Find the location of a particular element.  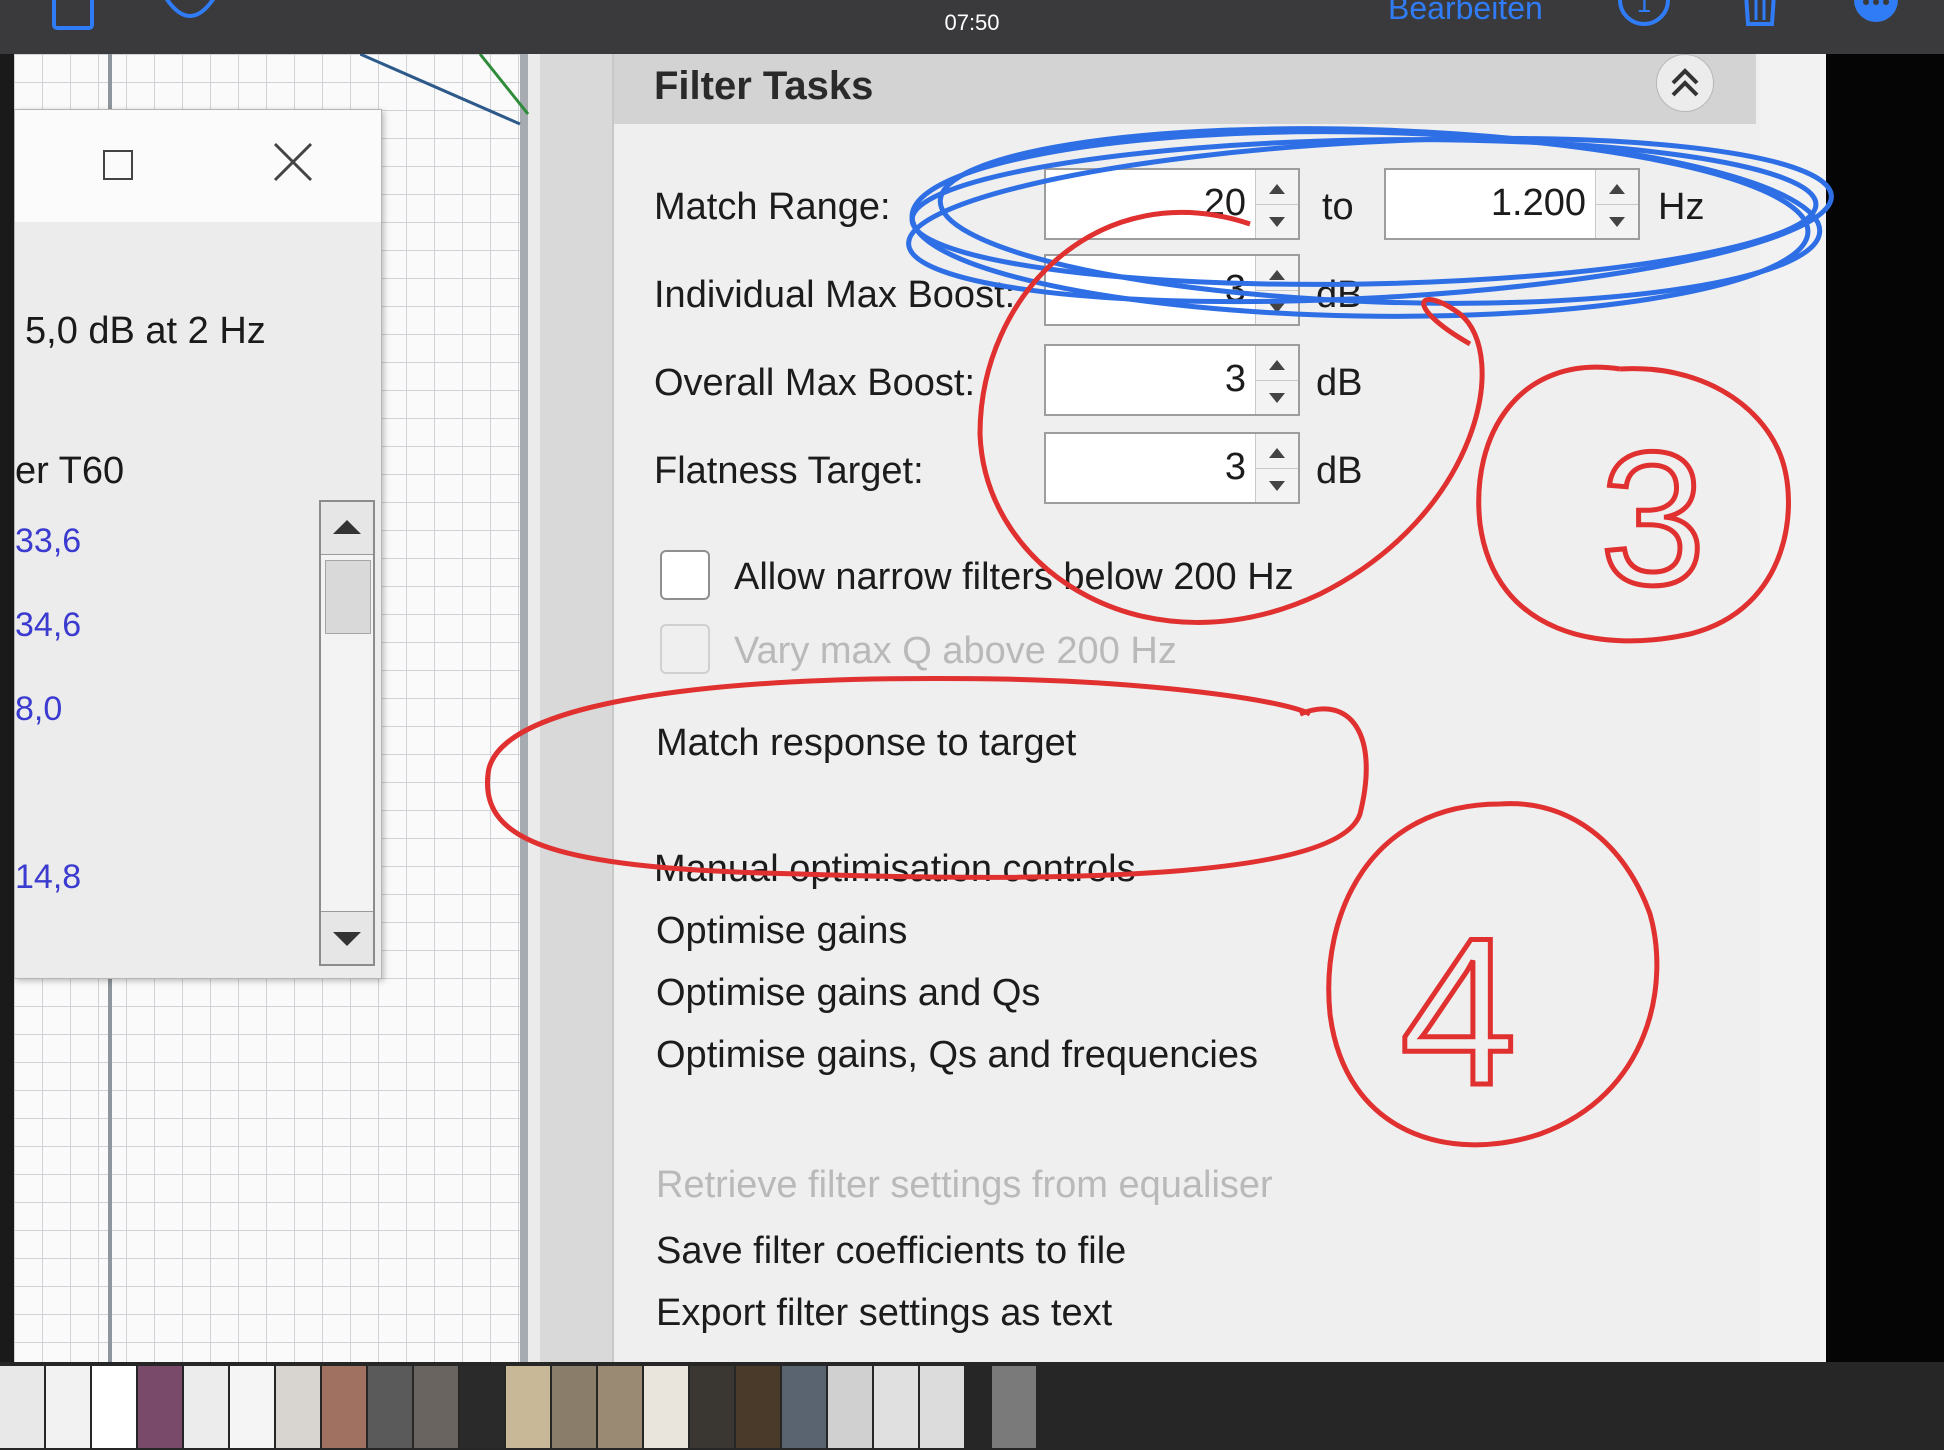

dialog-summary-text: 5,0 dB at 2 Hz is located at coordinates (145, 331).